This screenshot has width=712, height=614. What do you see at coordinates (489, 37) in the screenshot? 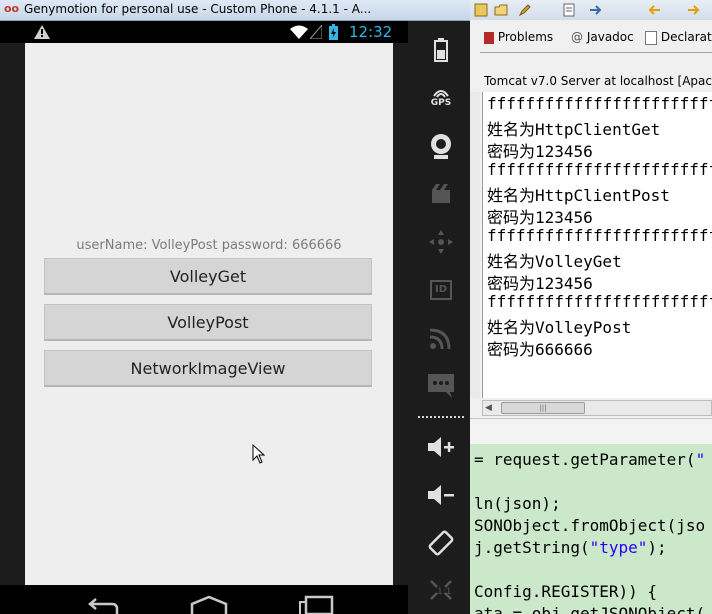
I see `problems-icon` at bounding box center [489, 37].